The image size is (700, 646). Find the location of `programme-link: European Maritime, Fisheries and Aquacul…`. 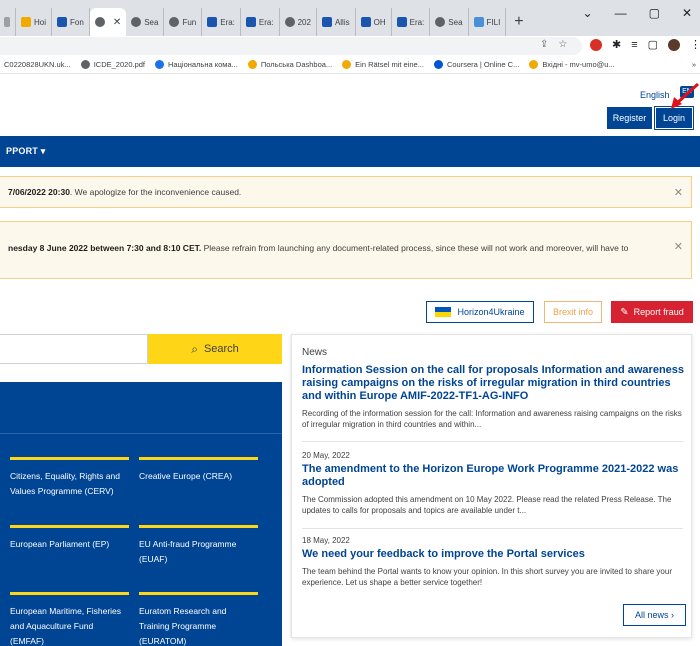

programme-link: European Maritime, Fisheries and Aquacul… is located at coordinates (69, 619).